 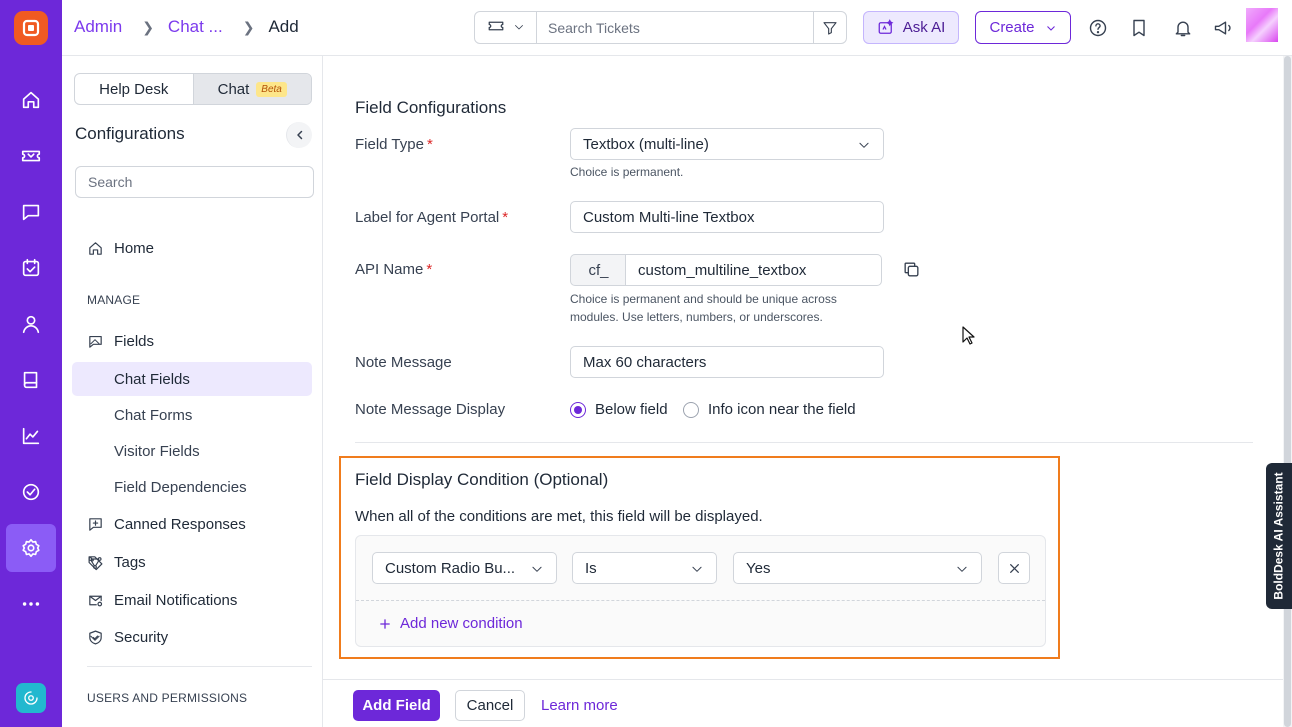 I want to click on ask-ai-button: Ask AI, so click(x=911, y=27).